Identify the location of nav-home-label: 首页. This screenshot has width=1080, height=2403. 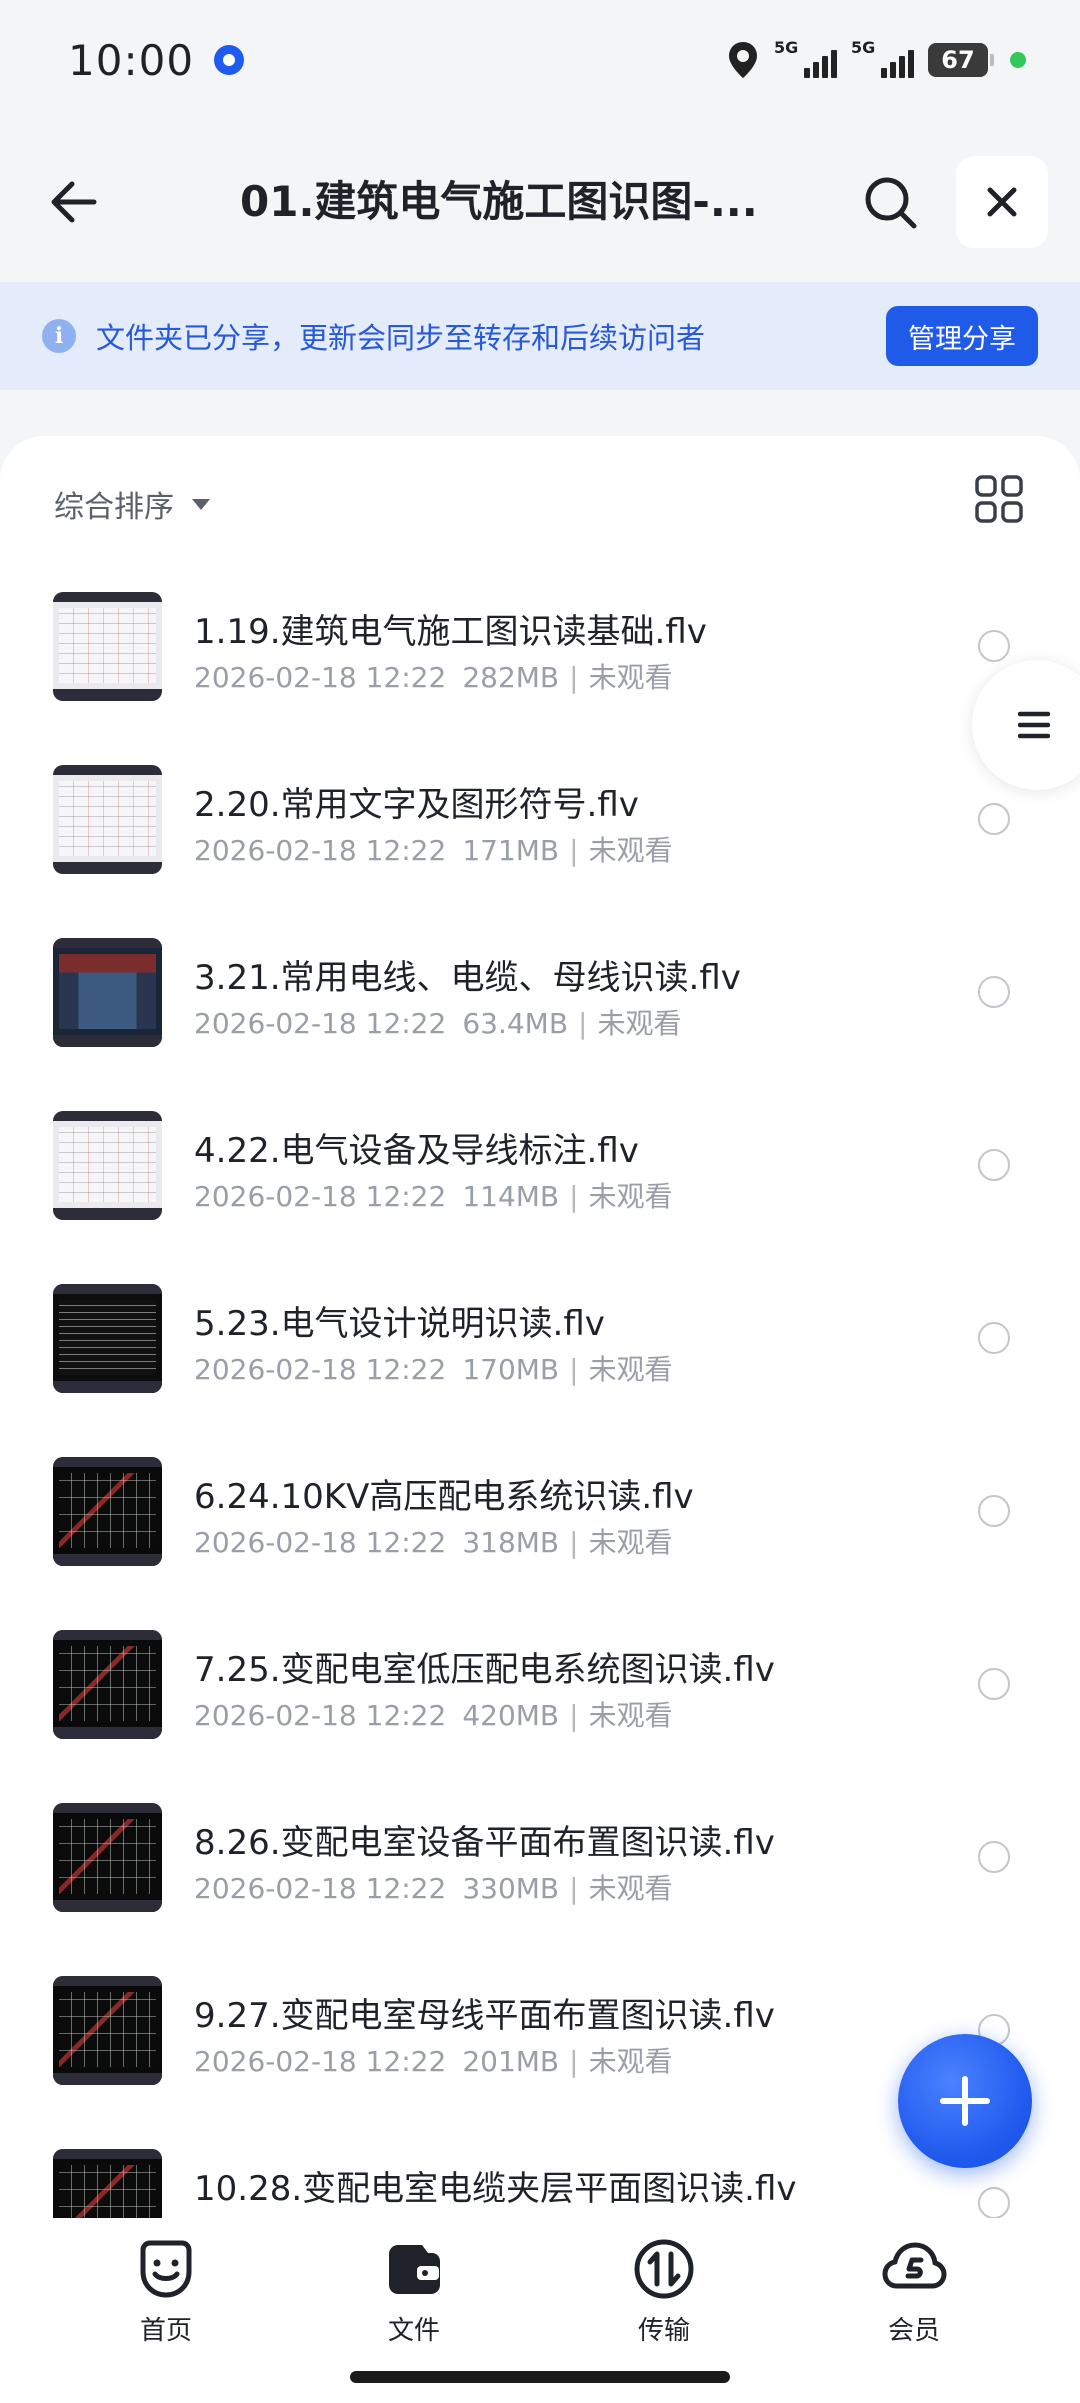
(165, 2331).